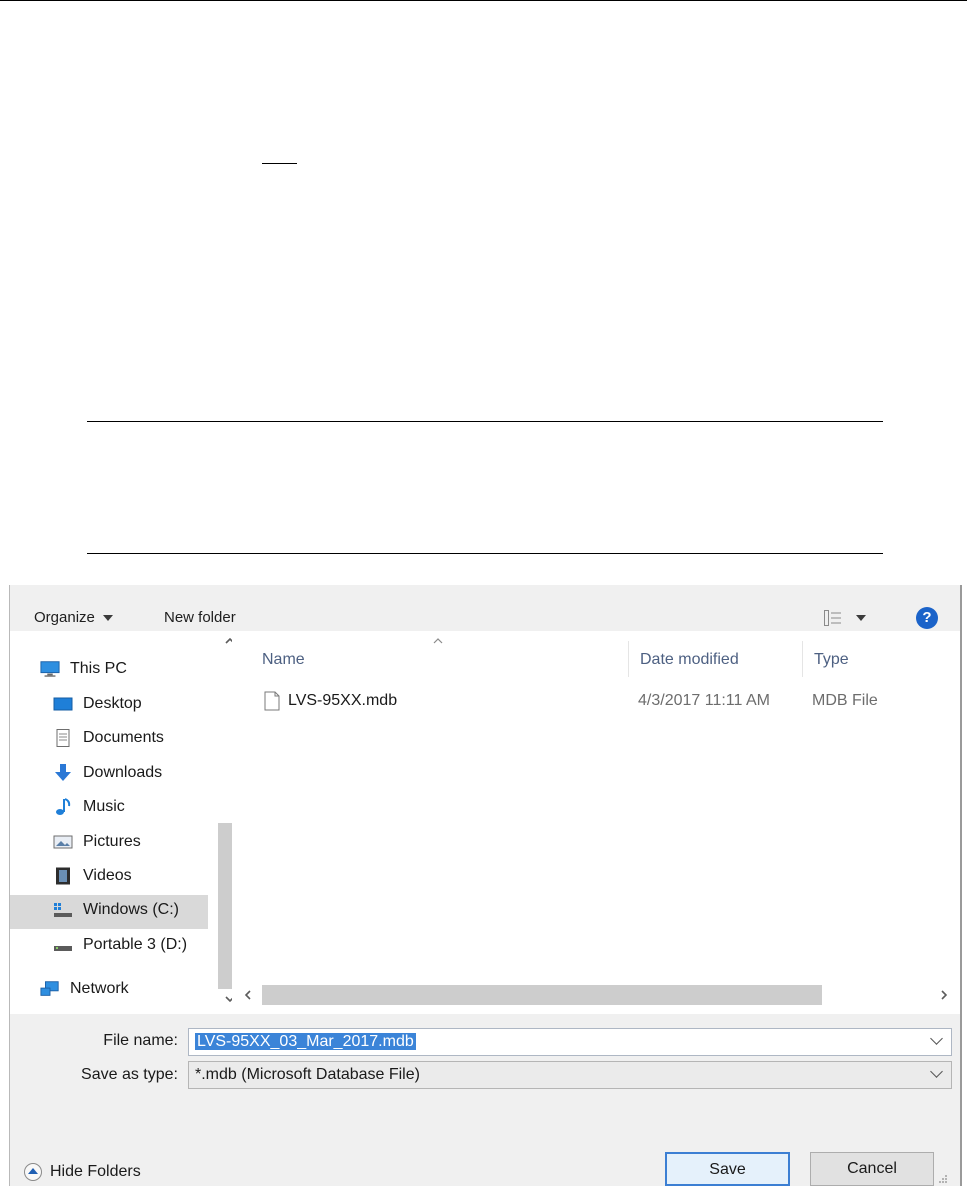  I want to click on nav-label: Downloads, so click(123, 772).